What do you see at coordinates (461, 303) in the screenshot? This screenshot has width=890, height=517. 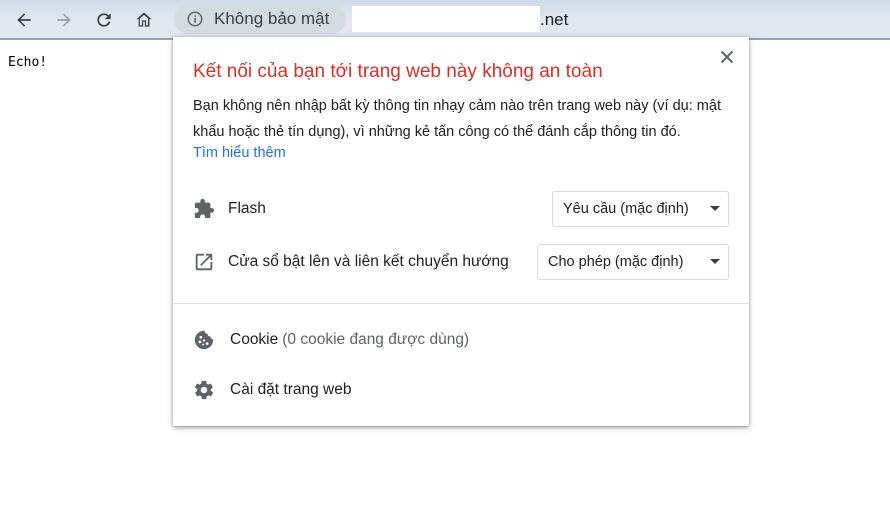 I see `divider` at bounding box center [461, 303].